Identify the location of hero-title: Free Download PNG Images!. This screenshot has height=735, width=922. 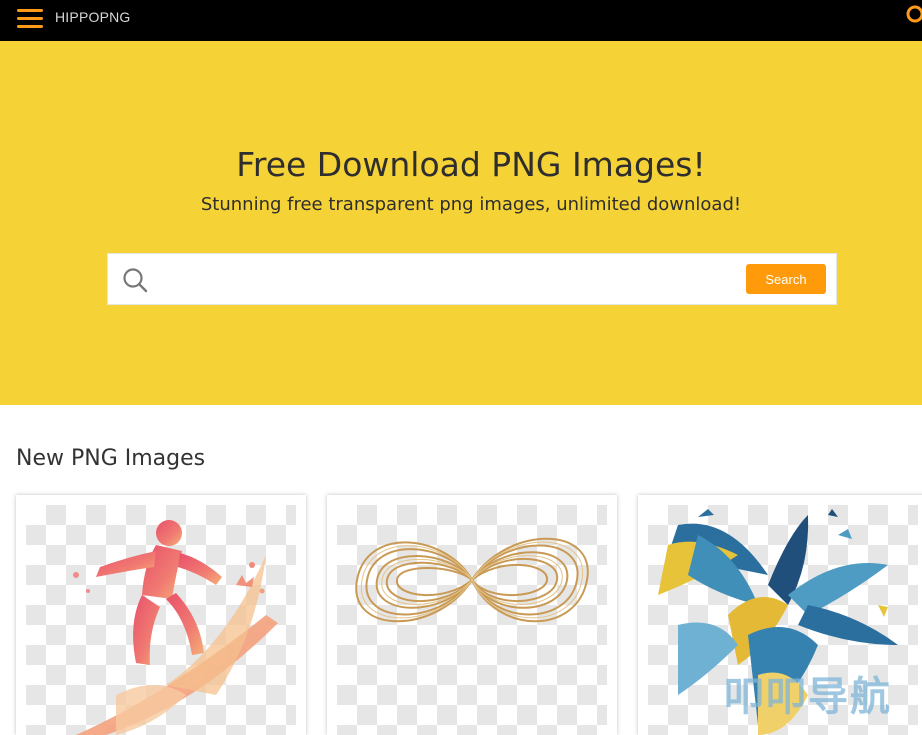
(471, 164).